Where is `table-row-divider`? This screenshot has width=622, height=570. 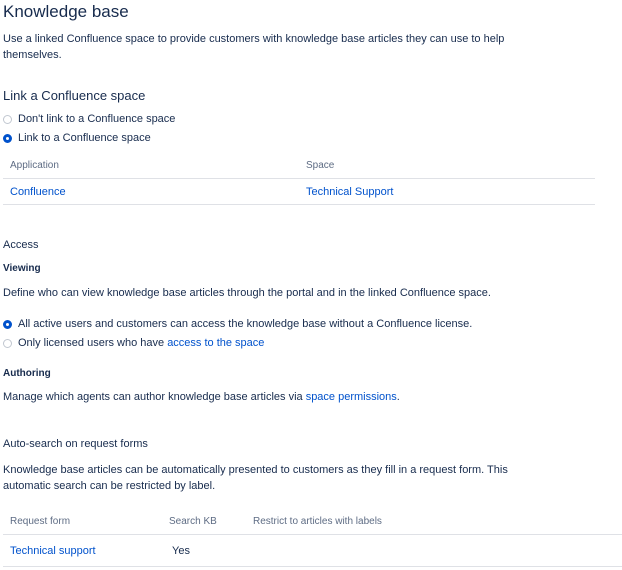 table-row-divider is located at coordinates (299, 204).